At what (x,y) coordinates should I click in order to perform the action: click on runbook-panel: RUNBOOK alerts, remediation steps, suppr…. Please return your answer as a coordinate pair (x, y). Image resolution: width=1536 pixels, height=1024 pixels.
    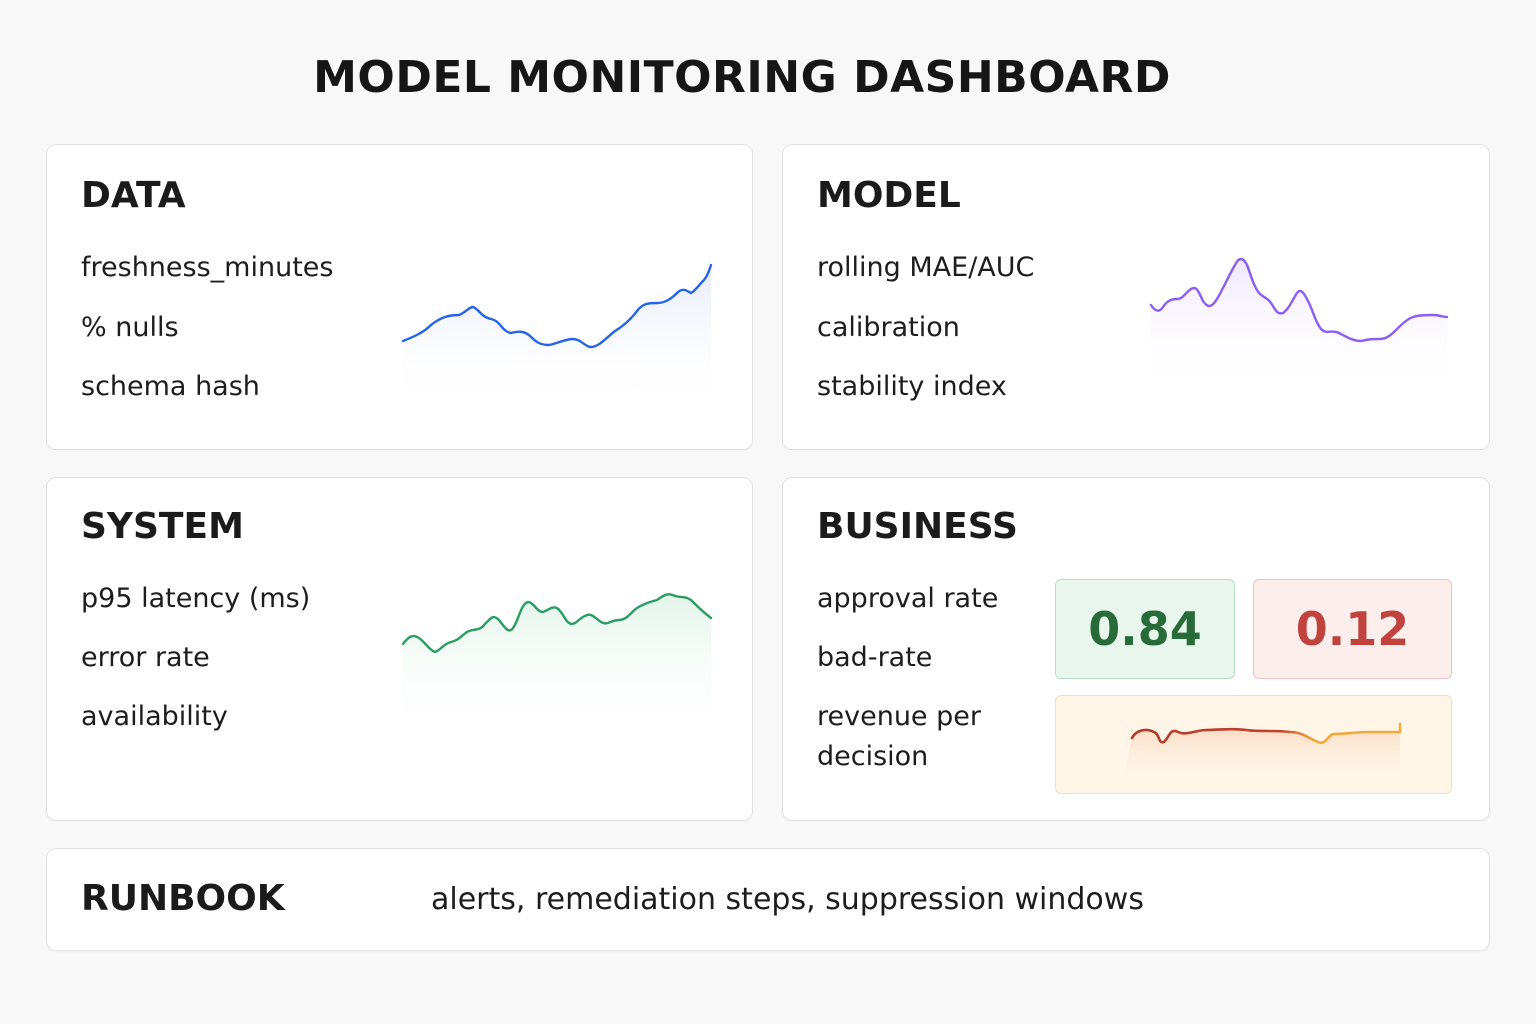
    Looking at the image, I should click on (768, 899).